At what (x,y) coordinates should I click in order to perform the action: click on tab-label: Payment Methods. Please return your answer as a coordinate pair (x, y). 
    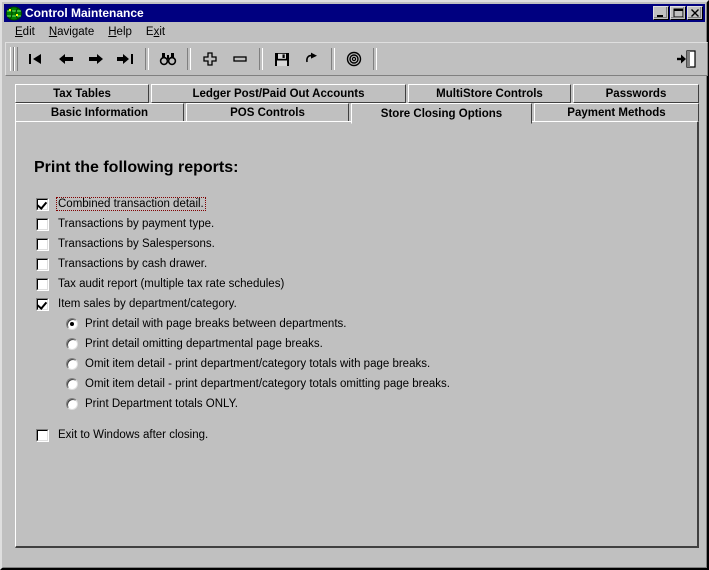
    Looking at the image, I should click on (616, 112).